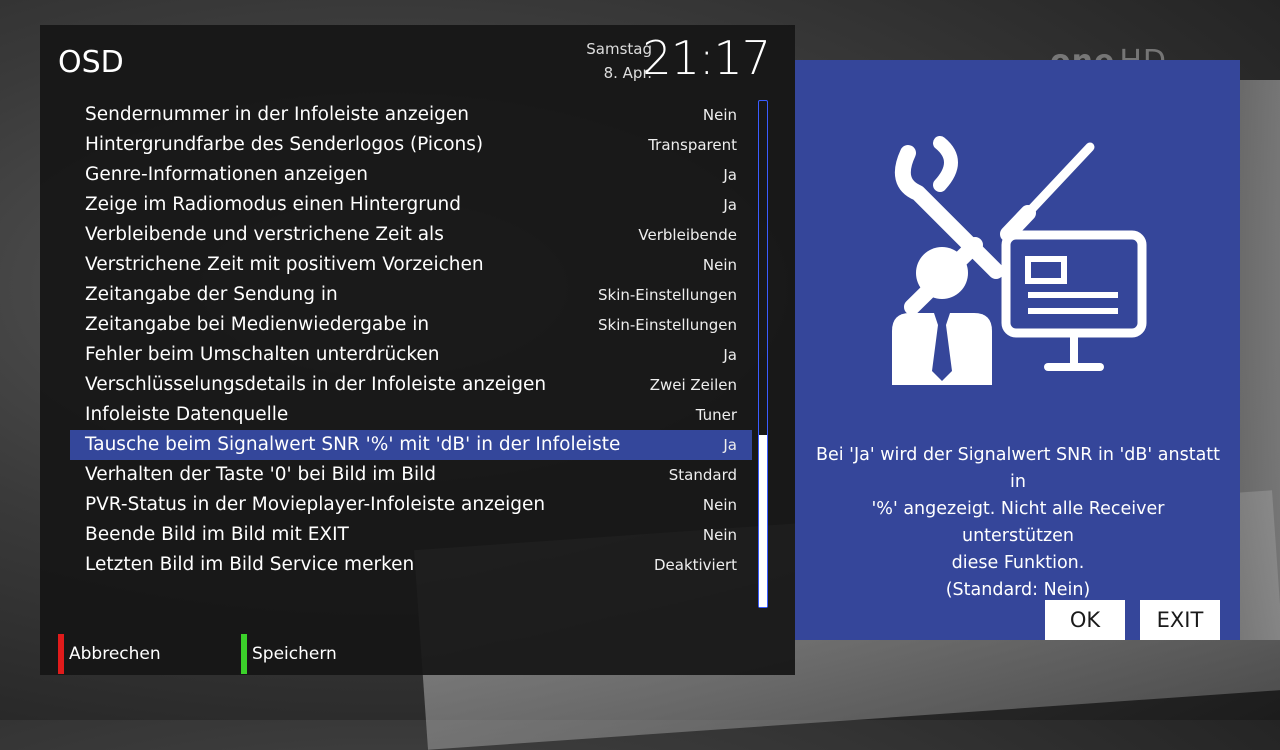 The height and width of the screenshot is (750, 1280). Describe the element at coordinates (264, 234) in the screenshot. I see `settings-row-label: Verbleibende und verstrichene Zeit als` at that location.